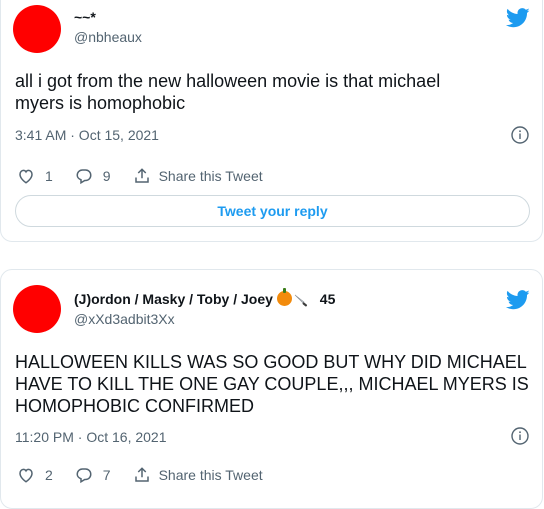  I want to click on display-name: ~~*, so click(85, 17).